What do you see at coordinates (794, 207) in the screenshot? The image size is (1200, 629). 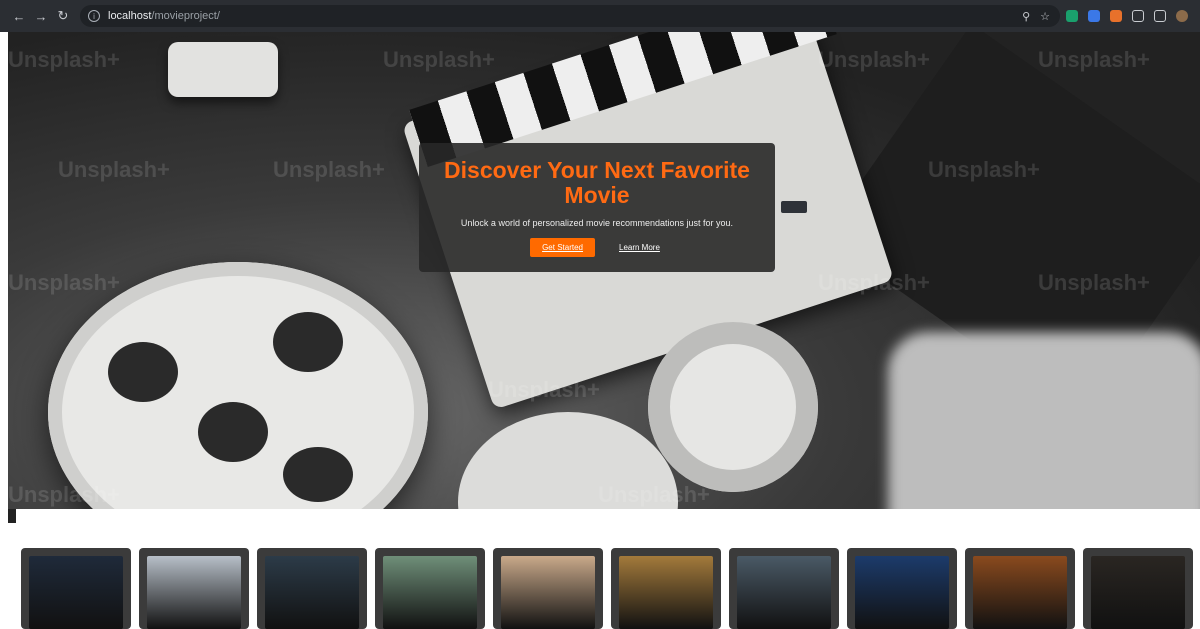 I see `decorative-bar` at bounding box center [794, 207].